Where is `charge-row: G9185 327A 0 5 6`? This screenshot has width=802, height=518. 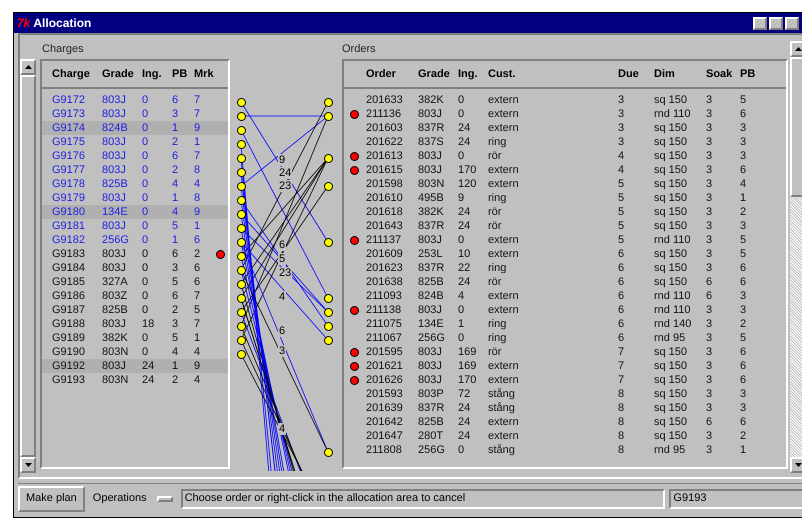 charge-row: G9185 327A 0 5 6 is located at coordinates (135, 282).